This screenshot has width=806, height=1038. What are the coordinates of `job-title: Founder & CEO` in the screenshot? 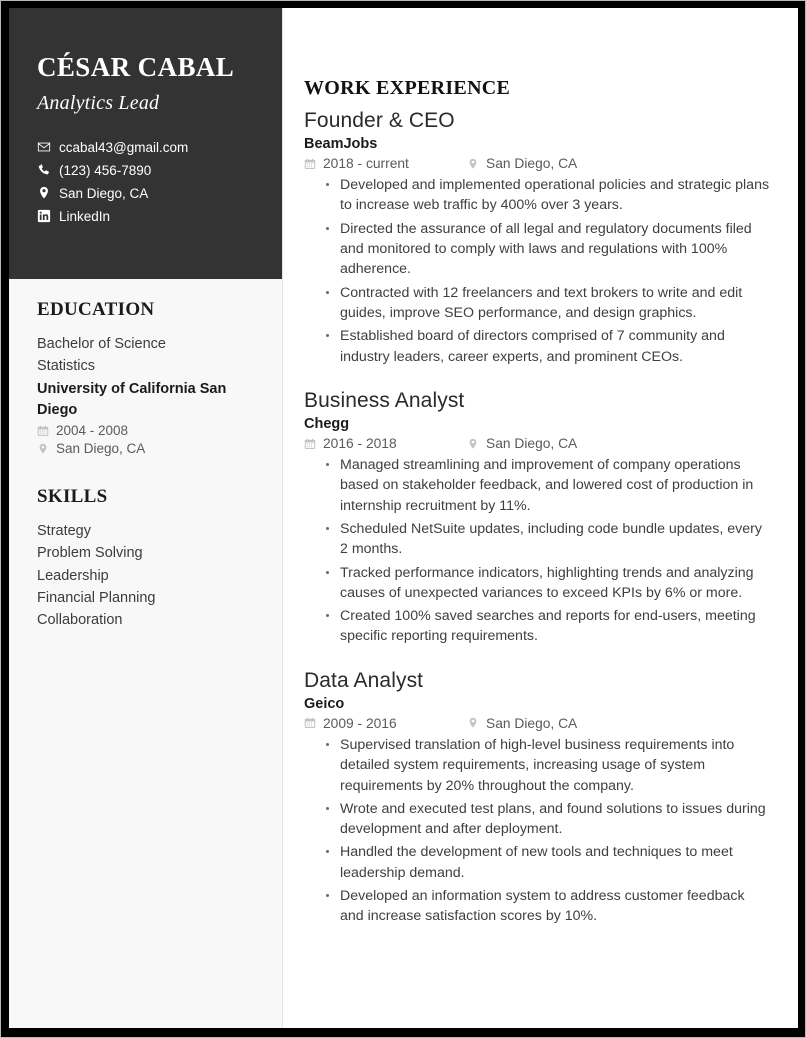 It's located at (379, 120).